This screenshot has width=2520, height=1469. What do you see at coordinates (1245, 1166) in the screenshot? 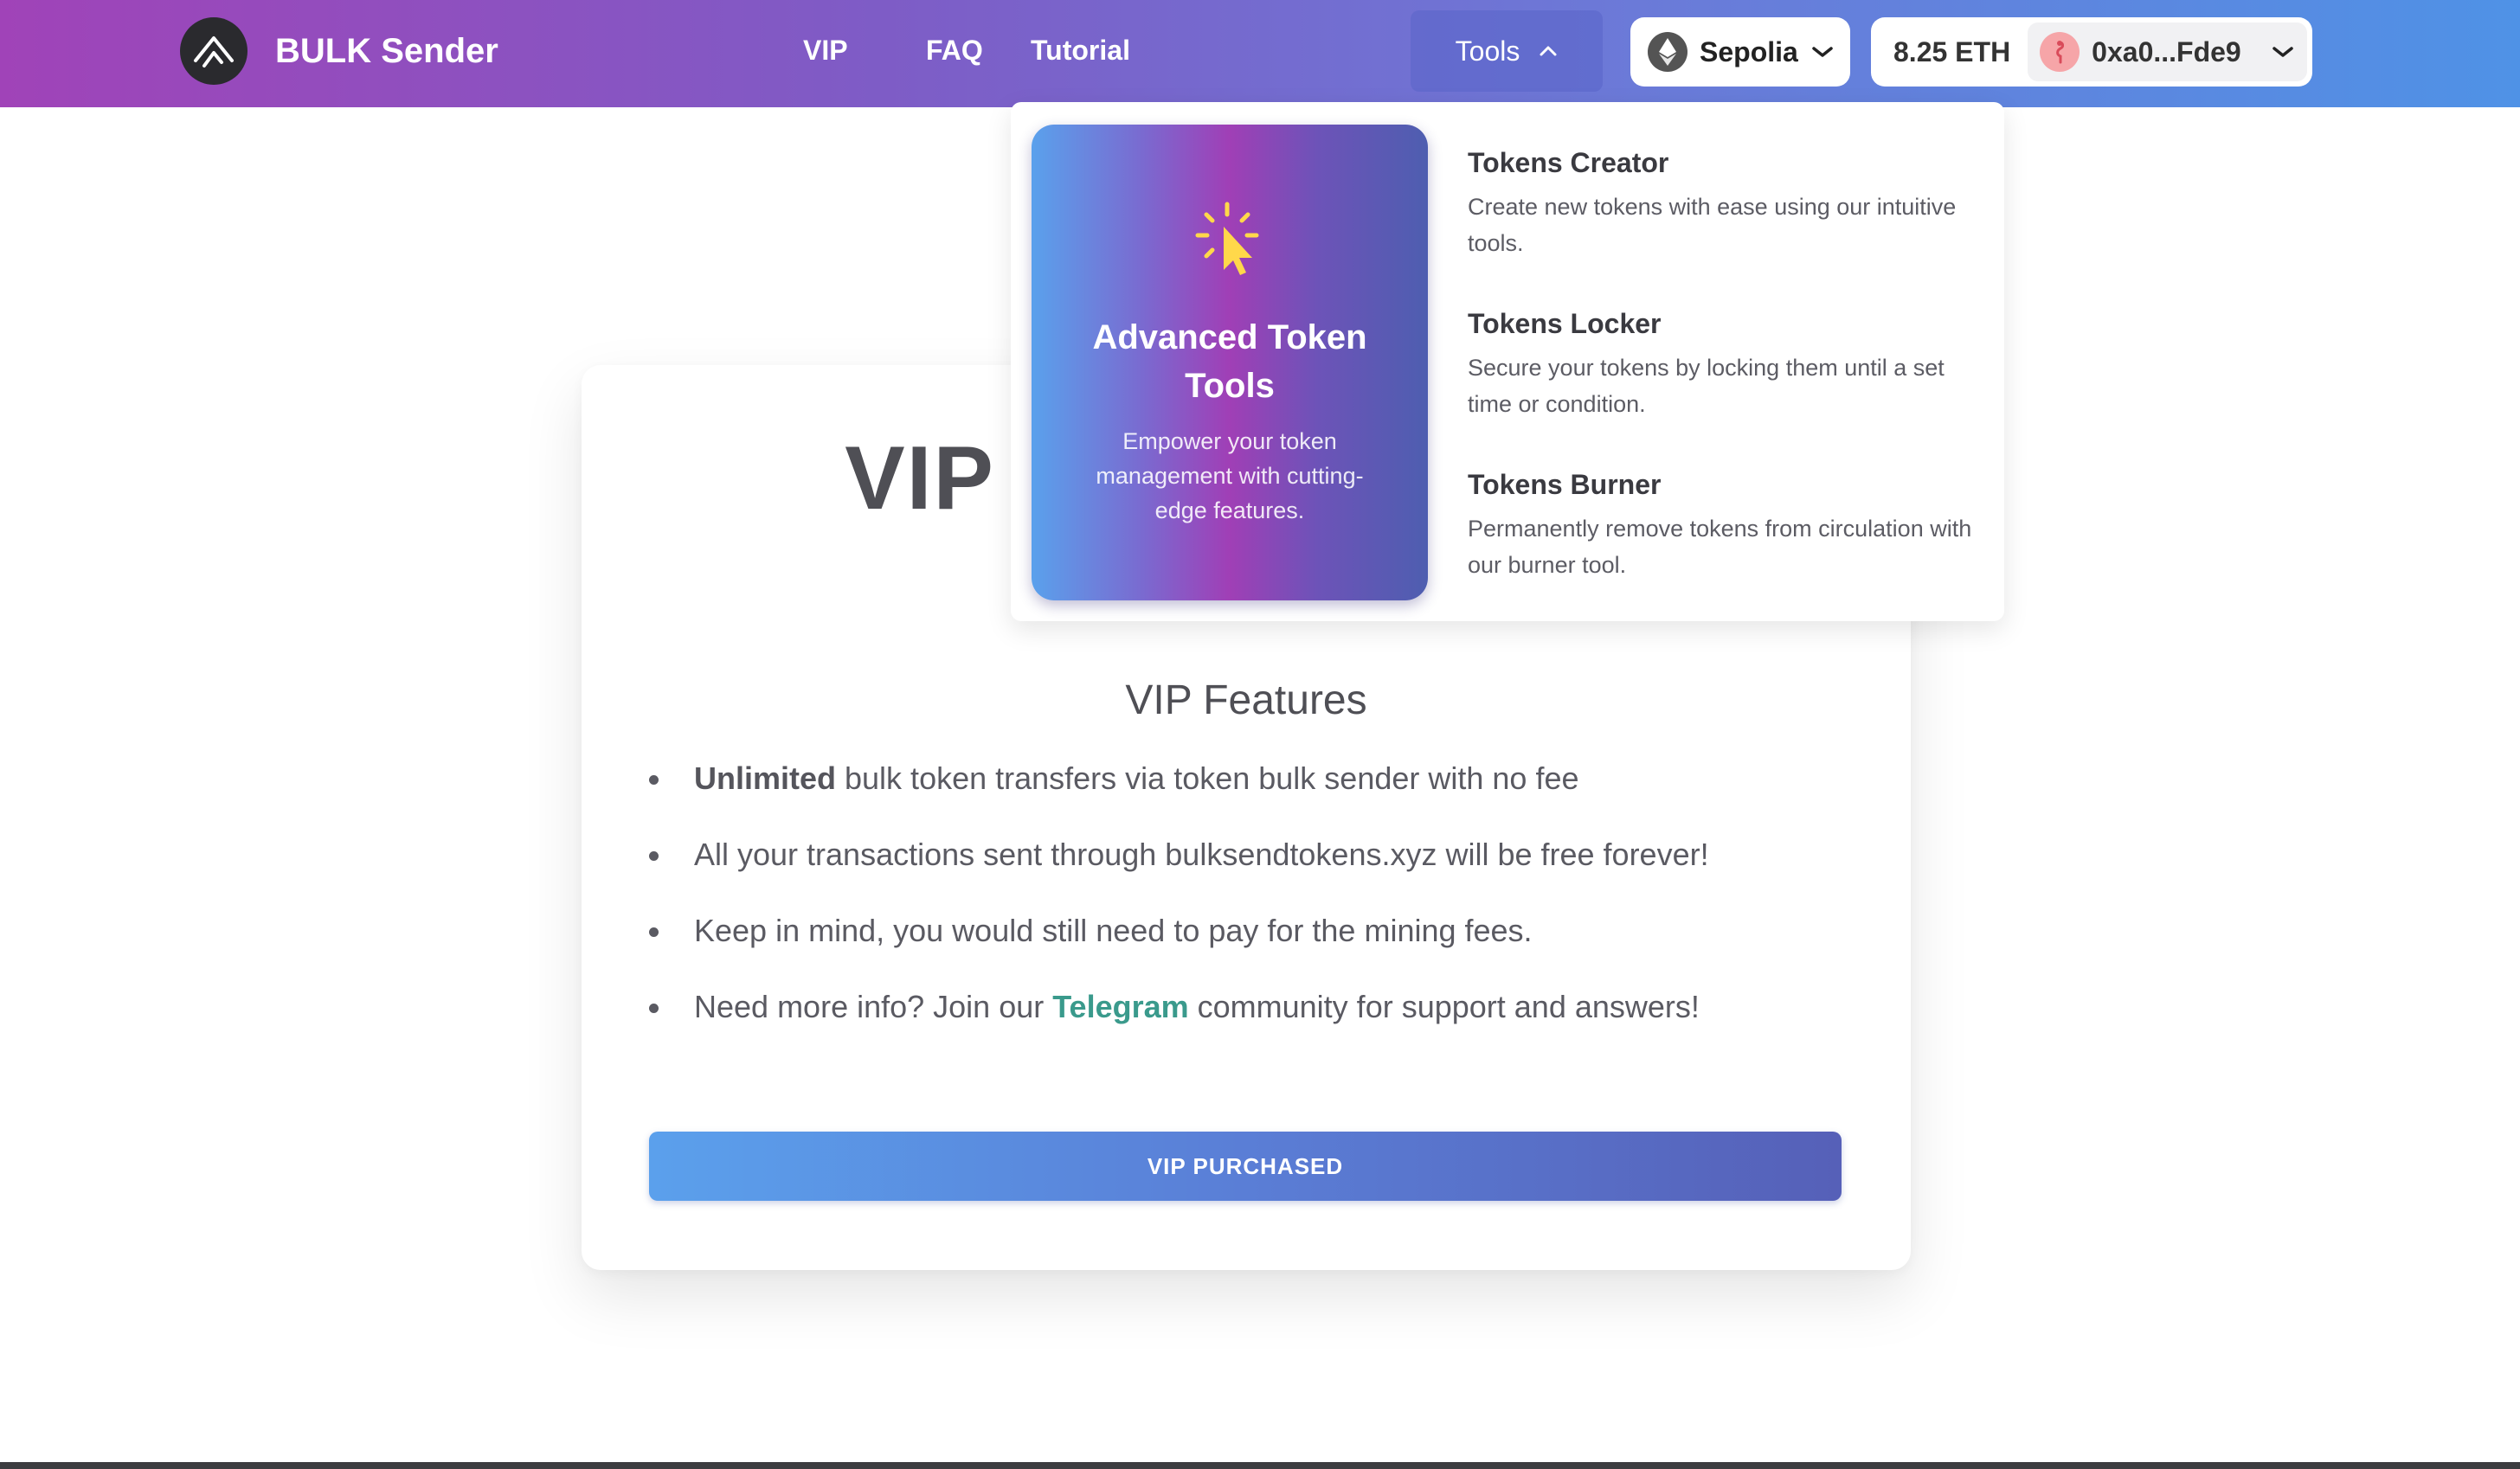
I see `vip-purchased-button: VIP PURCHASED` at bounding box center [1245, 1166].